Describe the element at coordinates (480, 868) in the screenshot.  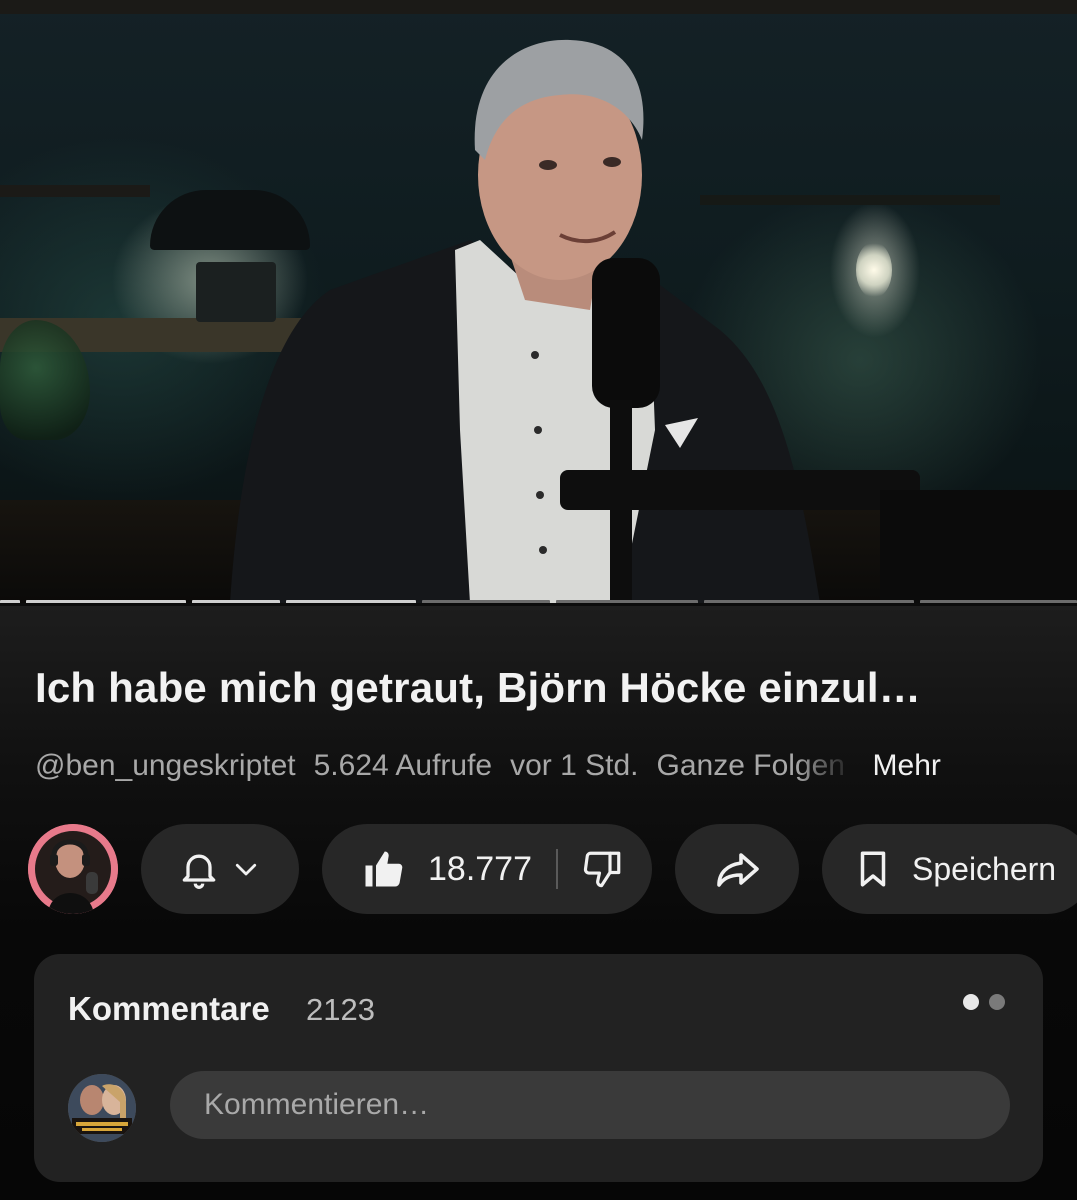
I see `like-count: 18.777` at that location.